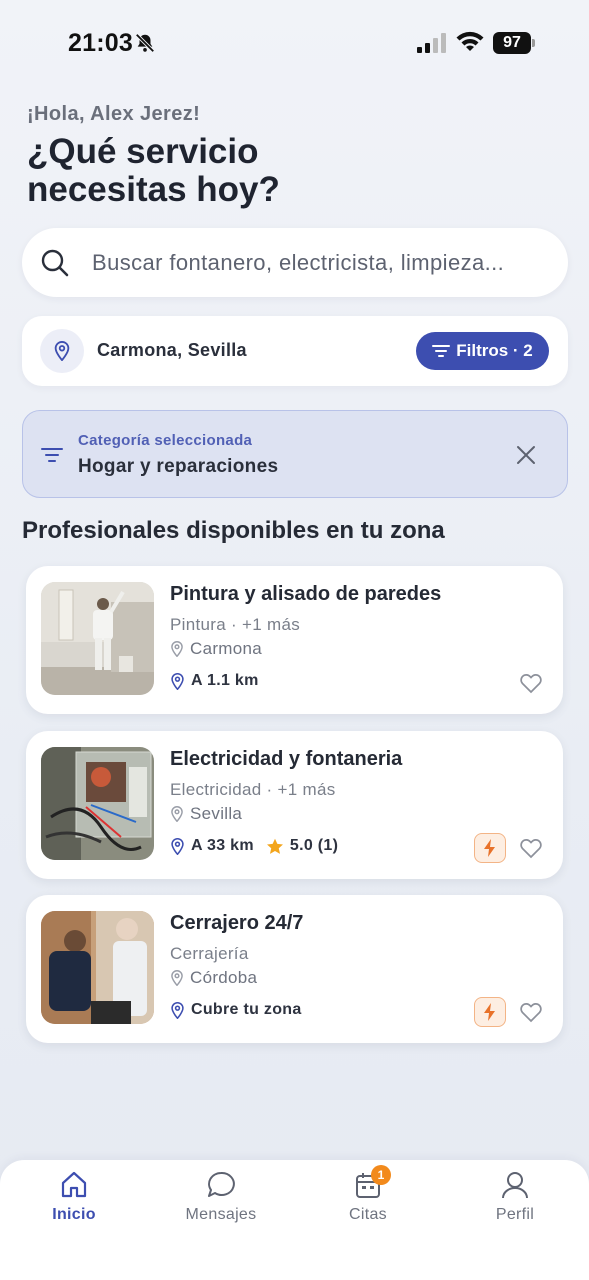 The height and width of the screenshot is (1280, 589). What do you see at coordinates (526, 455) in the screenshot?
I see `close-icon` at bounding box center [526, 455].